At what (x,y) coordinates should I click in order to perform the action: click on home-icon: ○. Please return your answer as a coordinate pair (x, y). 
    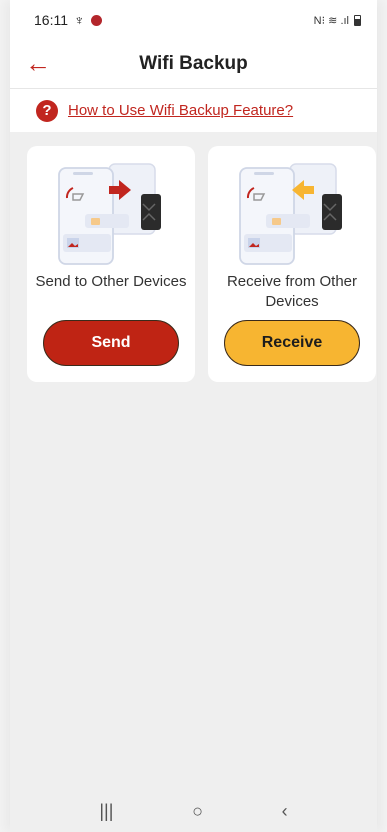
    Looking at the image, I should click on (197, 811).